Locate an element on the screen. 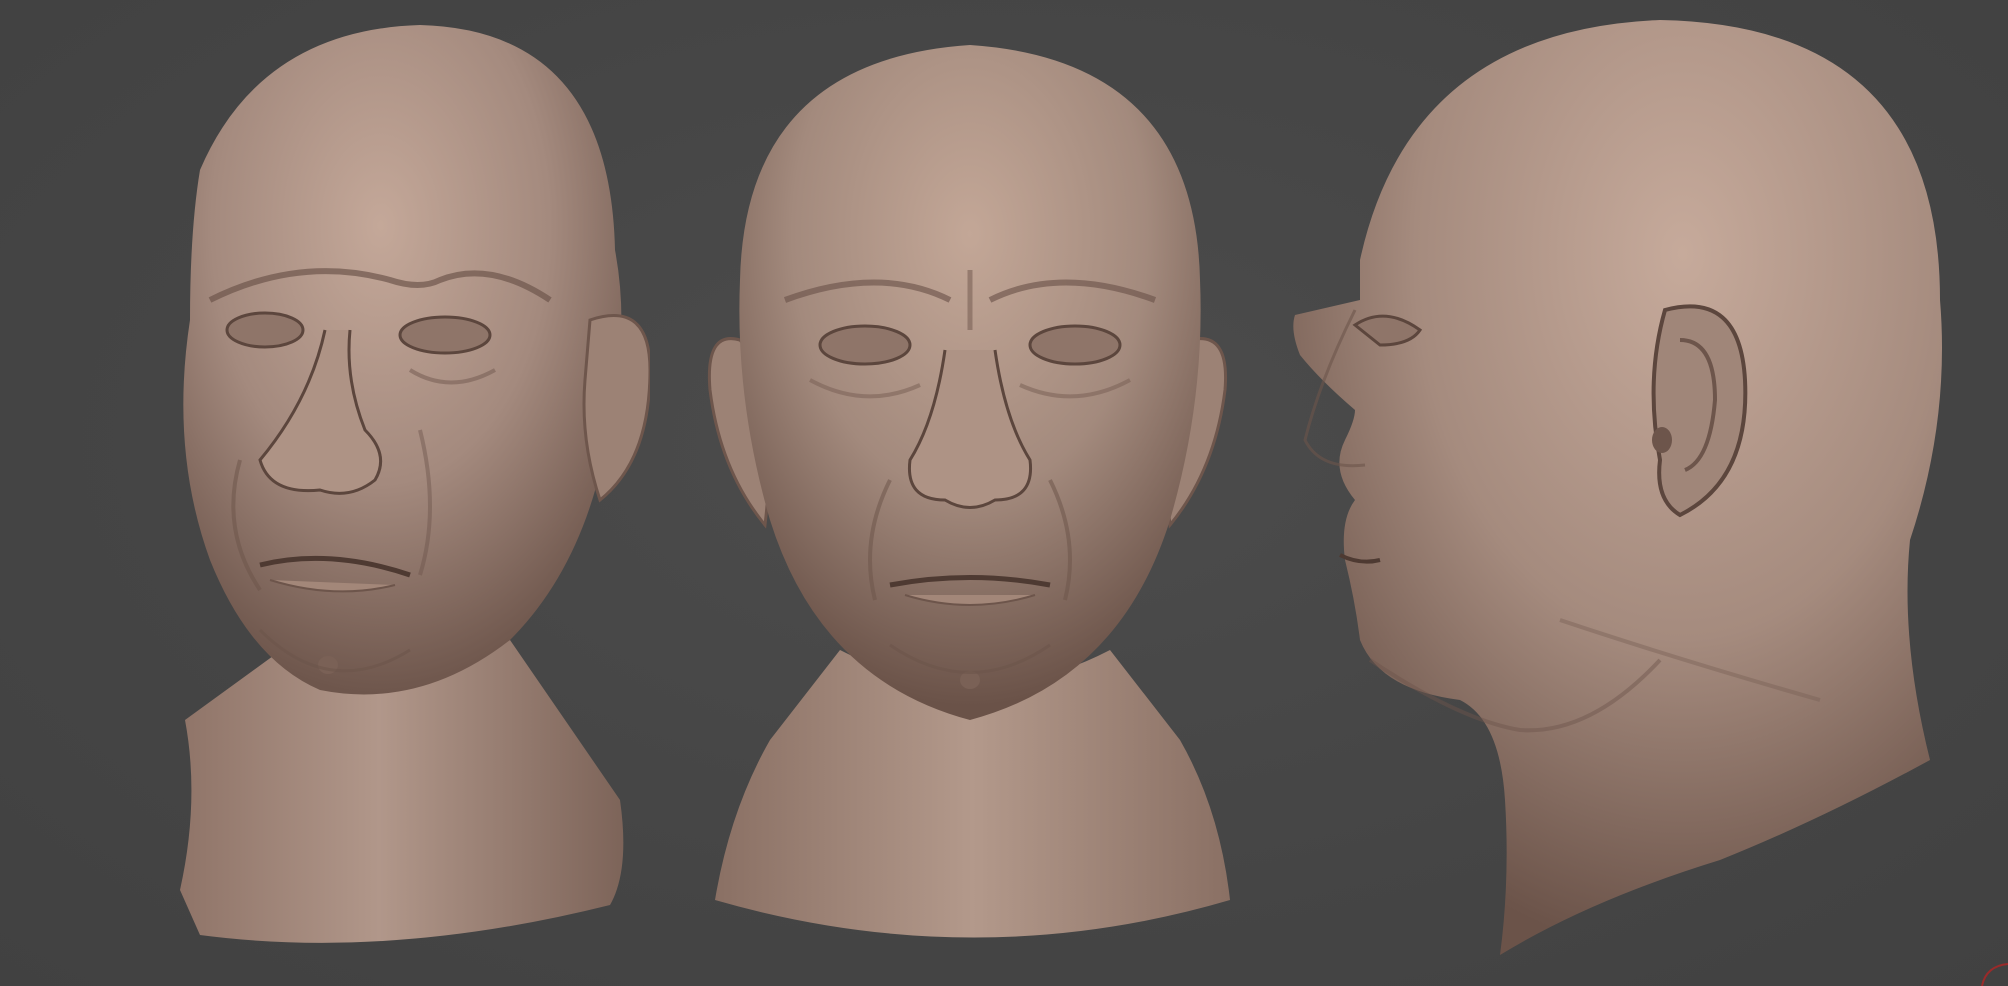 The width and height of the screenshot is (2008, 986). view-gizmo-icon is located at coordinates (1993, 973).